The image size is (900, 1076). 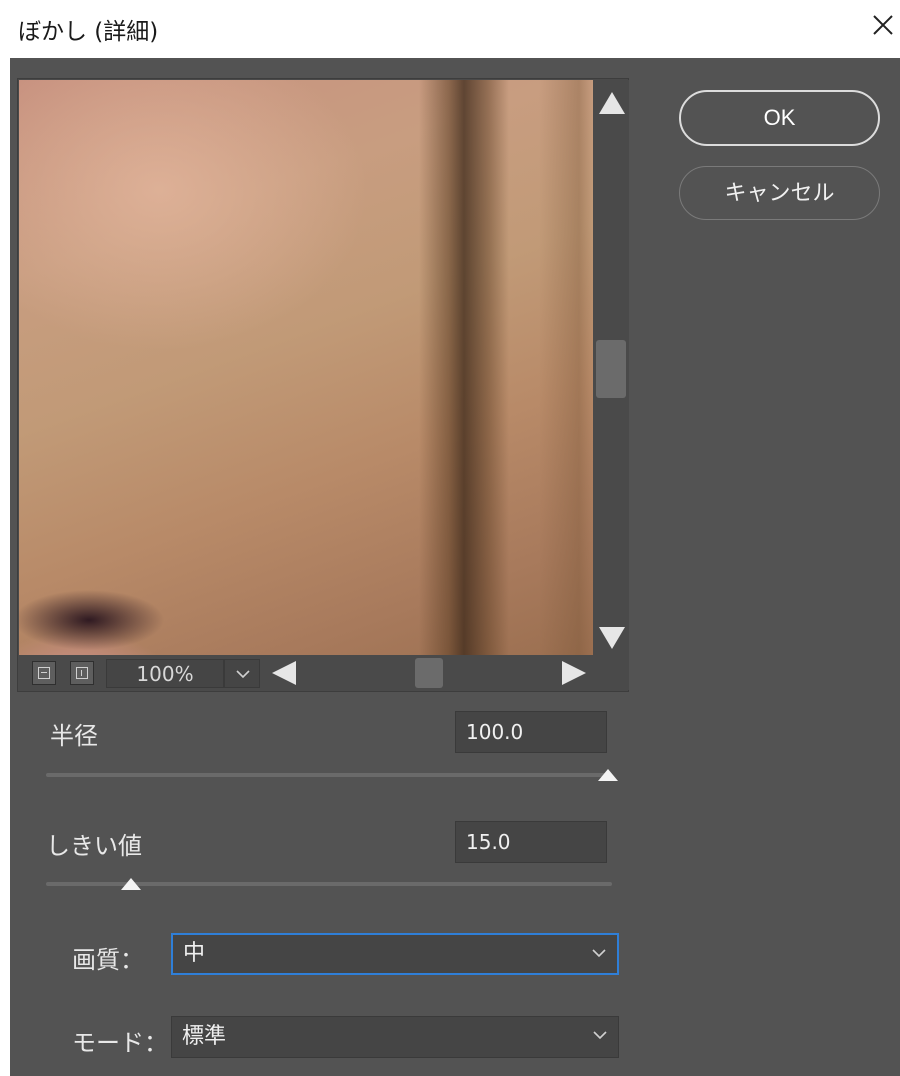 I want to click on quality-select: 中, so click(x=395, y=954).